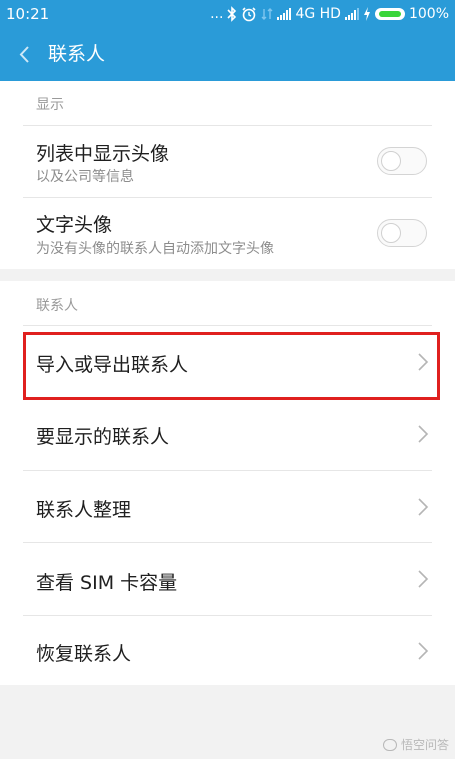 The image size is (455, 759). What do you see at coordinates (227, 506) in the screenshot?
I see `list-item-organize-contacts: 联系人整理` at bounding box center [227, 506].